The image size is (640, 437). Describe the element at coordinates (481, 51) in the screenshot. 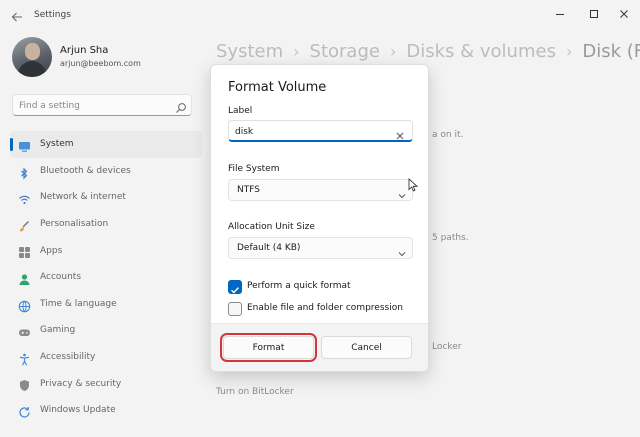

I see `breadcrumb-disks-volumes: Disks & volumes` at that location.